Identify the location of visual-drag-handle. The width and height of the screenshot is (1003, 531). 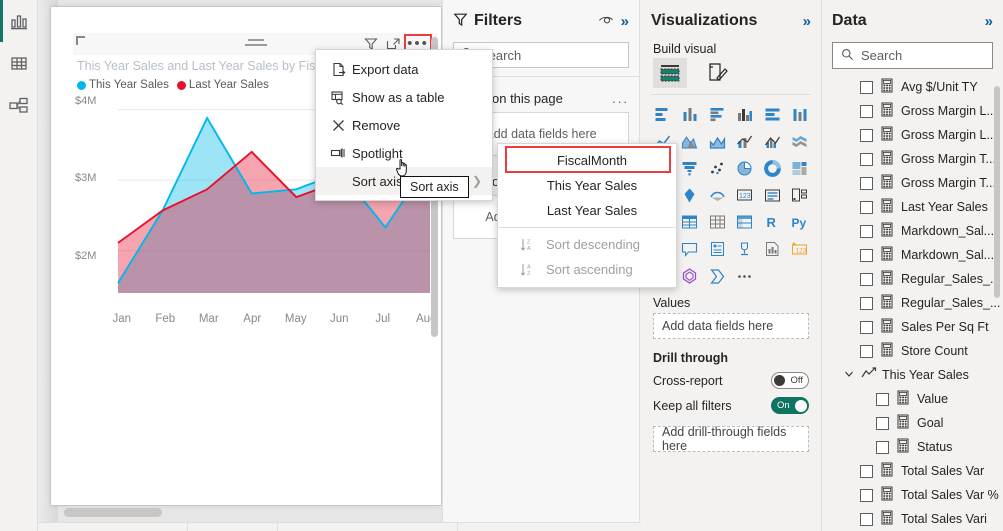
(255, 44).